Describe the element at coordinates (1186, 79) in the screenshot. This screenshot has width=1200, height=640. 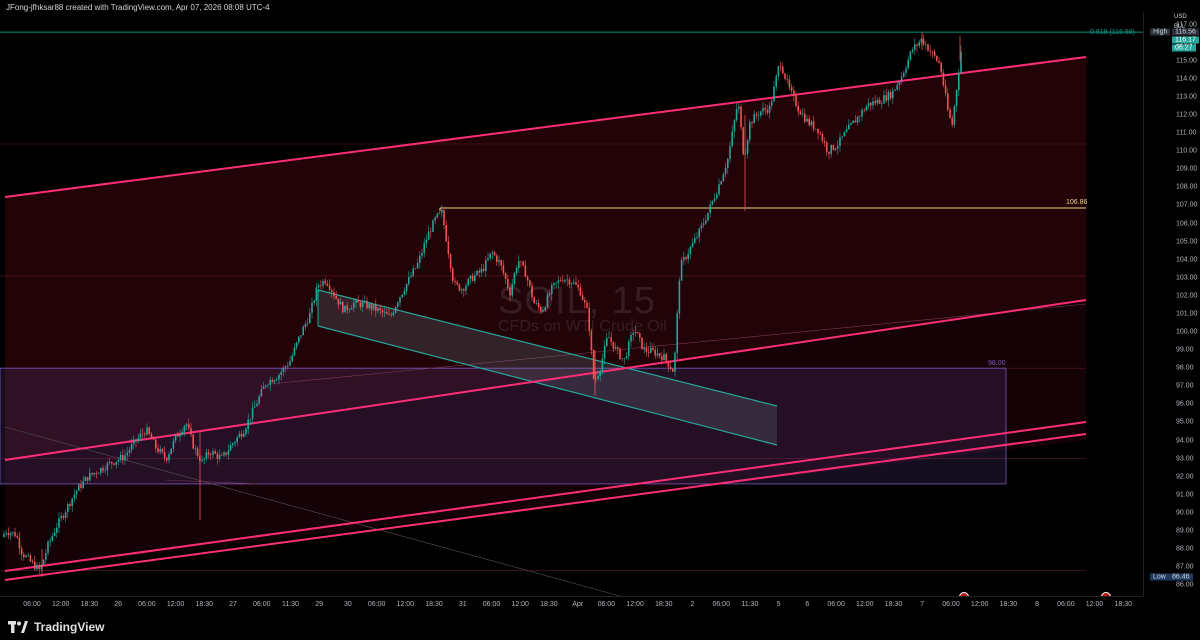
I see `price-tick-label: 114.00` at that location.